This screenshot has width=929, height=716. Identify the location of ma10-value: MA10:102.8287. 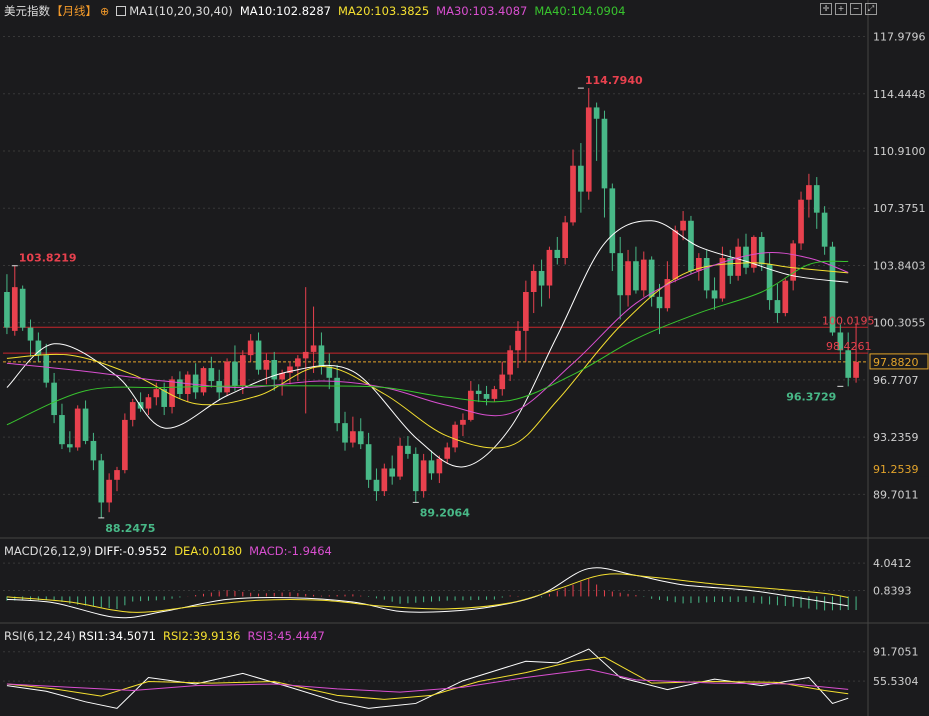
(285, 11).